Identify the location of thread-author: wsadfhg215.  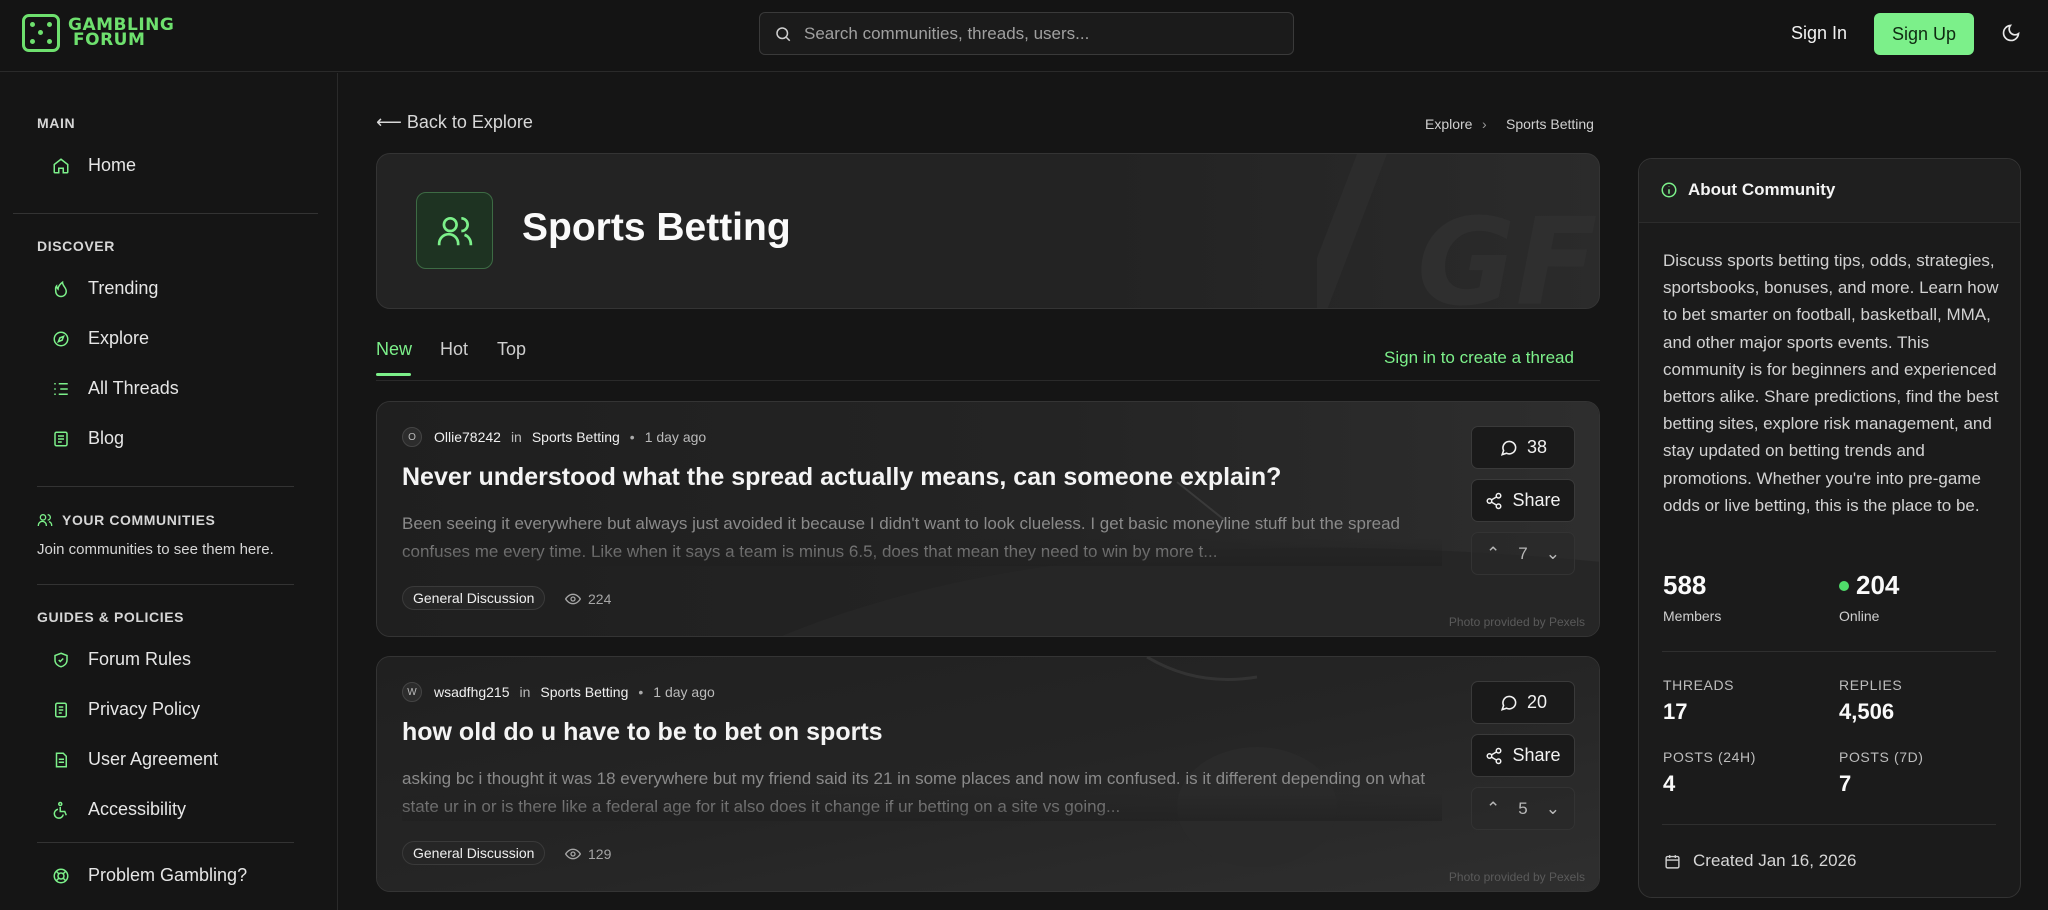
(472, 692).